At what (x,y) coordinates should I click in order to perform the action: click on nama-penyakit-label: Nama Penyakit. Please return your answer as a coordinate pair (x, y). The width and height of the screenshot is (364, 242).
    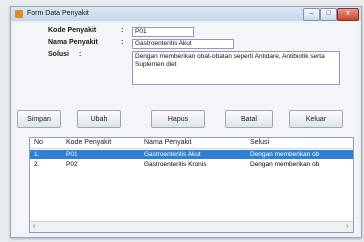
    Looking at the image, I should click on (73, 42).